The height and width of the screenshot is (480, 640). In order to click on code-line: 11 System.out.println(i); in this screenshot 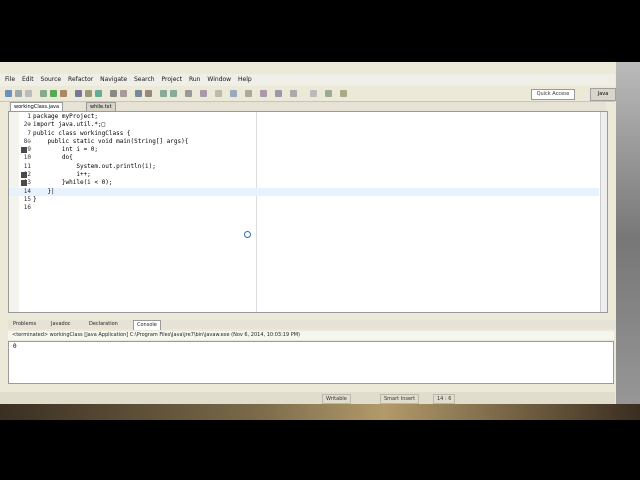, I will do `click(89, 166)`.